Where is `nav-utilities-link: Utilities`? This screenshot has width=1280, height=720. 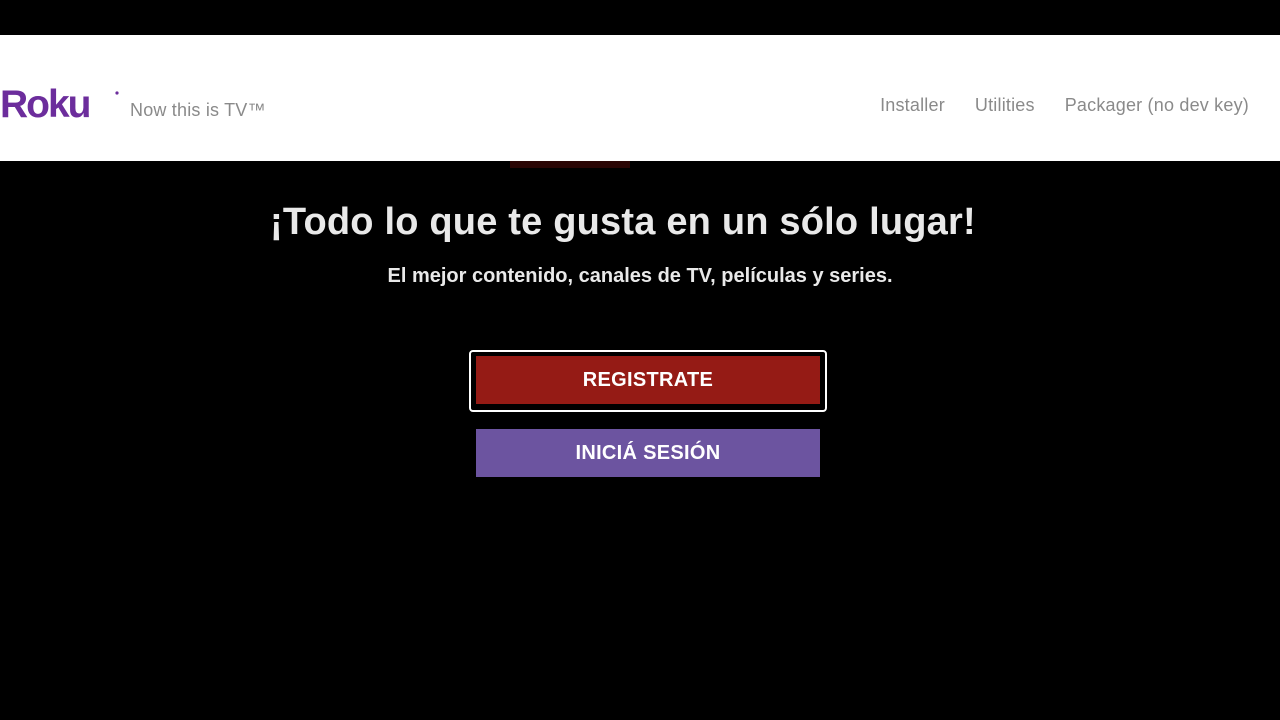 nav-utilities-link: Utilities is located at coordinates (1005, 105).